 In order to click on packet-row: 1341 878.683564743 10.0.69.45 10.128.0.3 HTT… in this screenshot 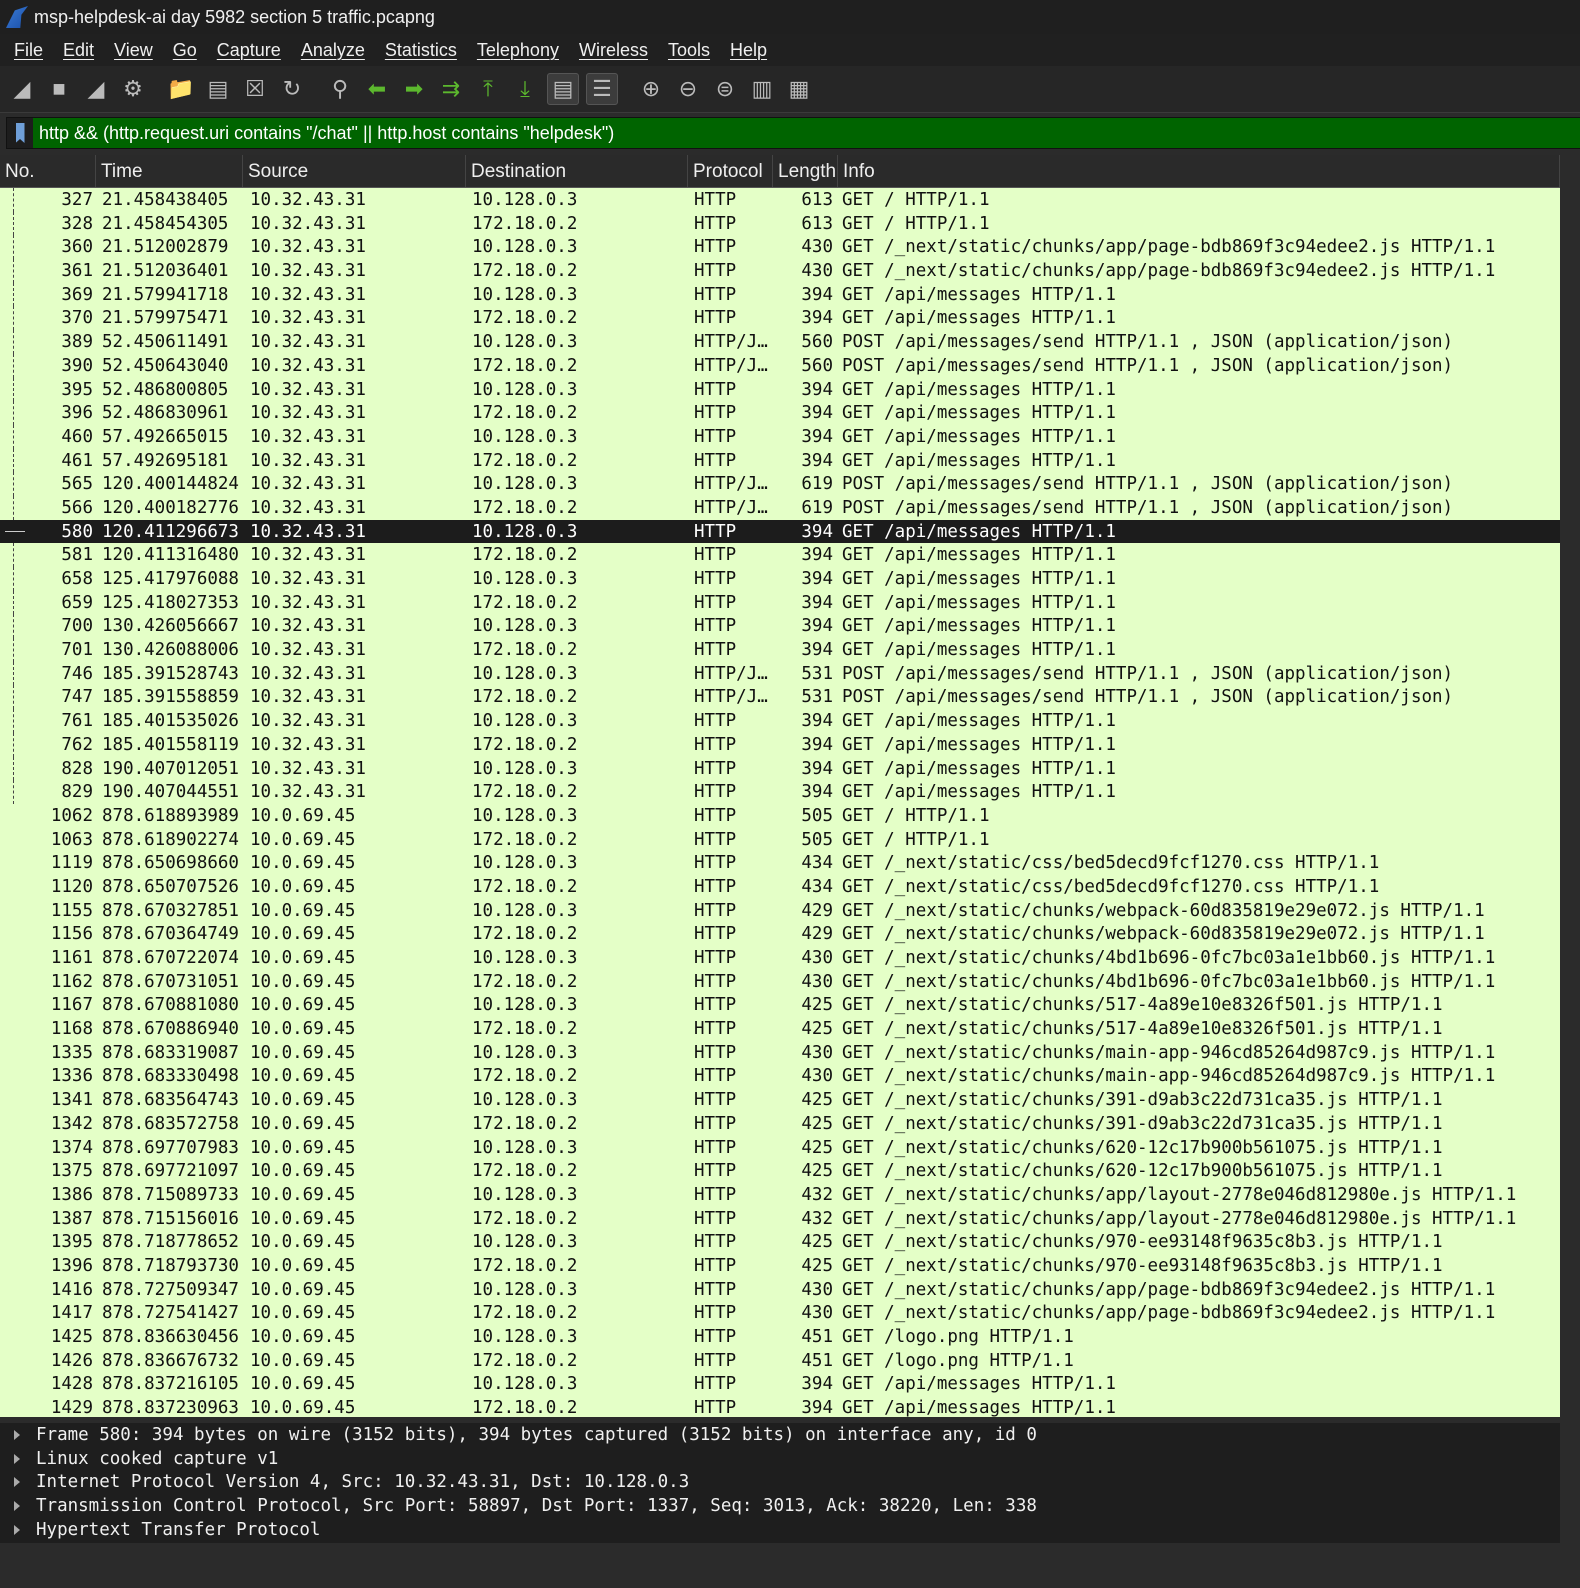, I will do `click(780, 1100)`.